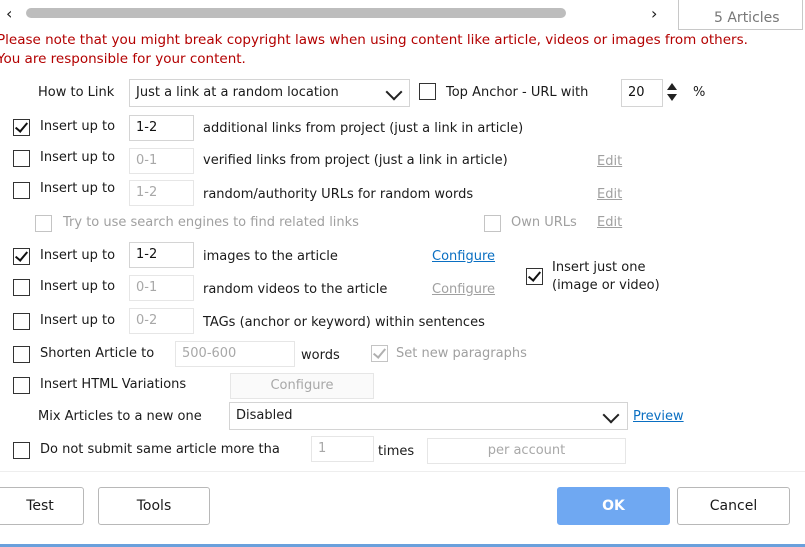 This screenshot has width=805, height=547. Describe the element at coordinates (21, 385) in the screenshot. I see `html-variations-checkbox` at that location.